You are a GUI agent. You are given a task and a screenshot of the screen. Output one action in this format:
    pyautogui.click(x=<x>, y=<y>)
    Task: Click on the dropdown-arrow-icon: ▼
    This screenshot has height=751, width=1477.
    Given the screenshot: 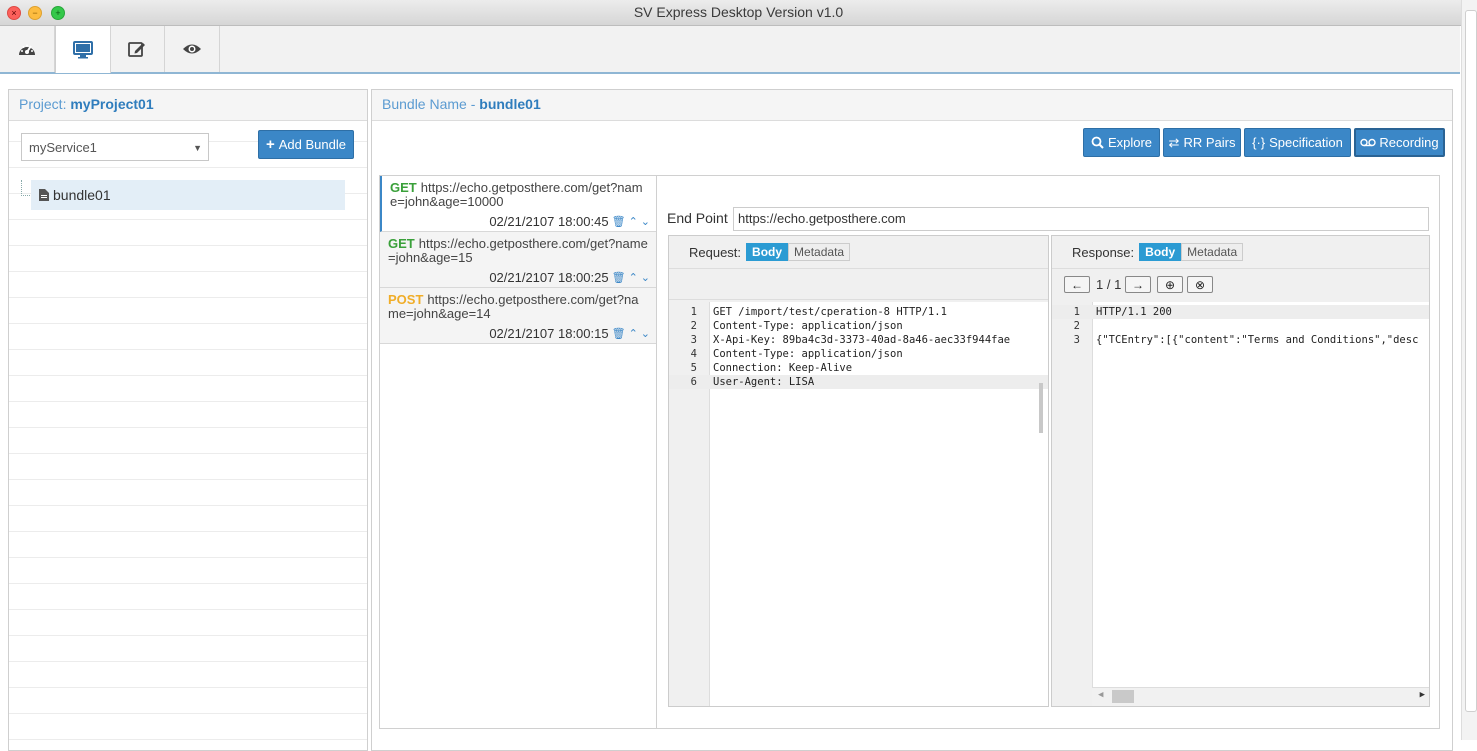 What is the action you would take?
    pyautogui.click(x=197, y=148)
    